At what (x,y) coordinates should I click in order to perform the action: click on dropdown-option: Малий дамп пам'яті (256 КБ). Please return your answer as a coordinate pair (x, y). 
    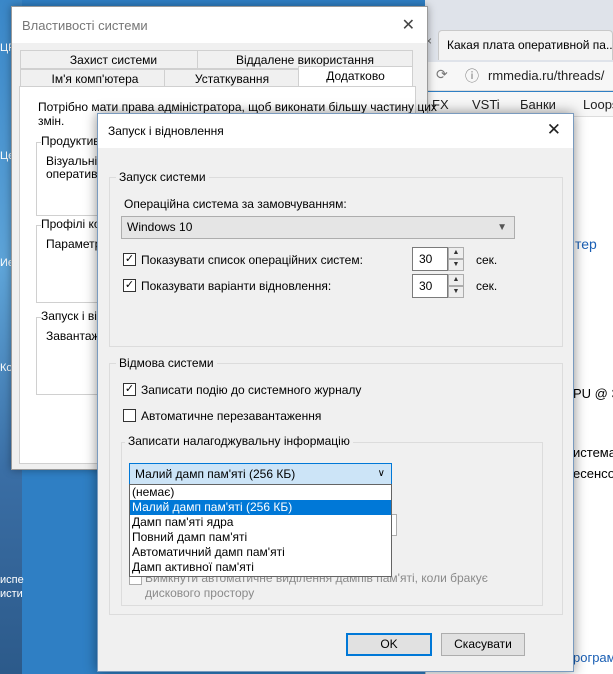
    Looking at the image, I should click on (260, 507).